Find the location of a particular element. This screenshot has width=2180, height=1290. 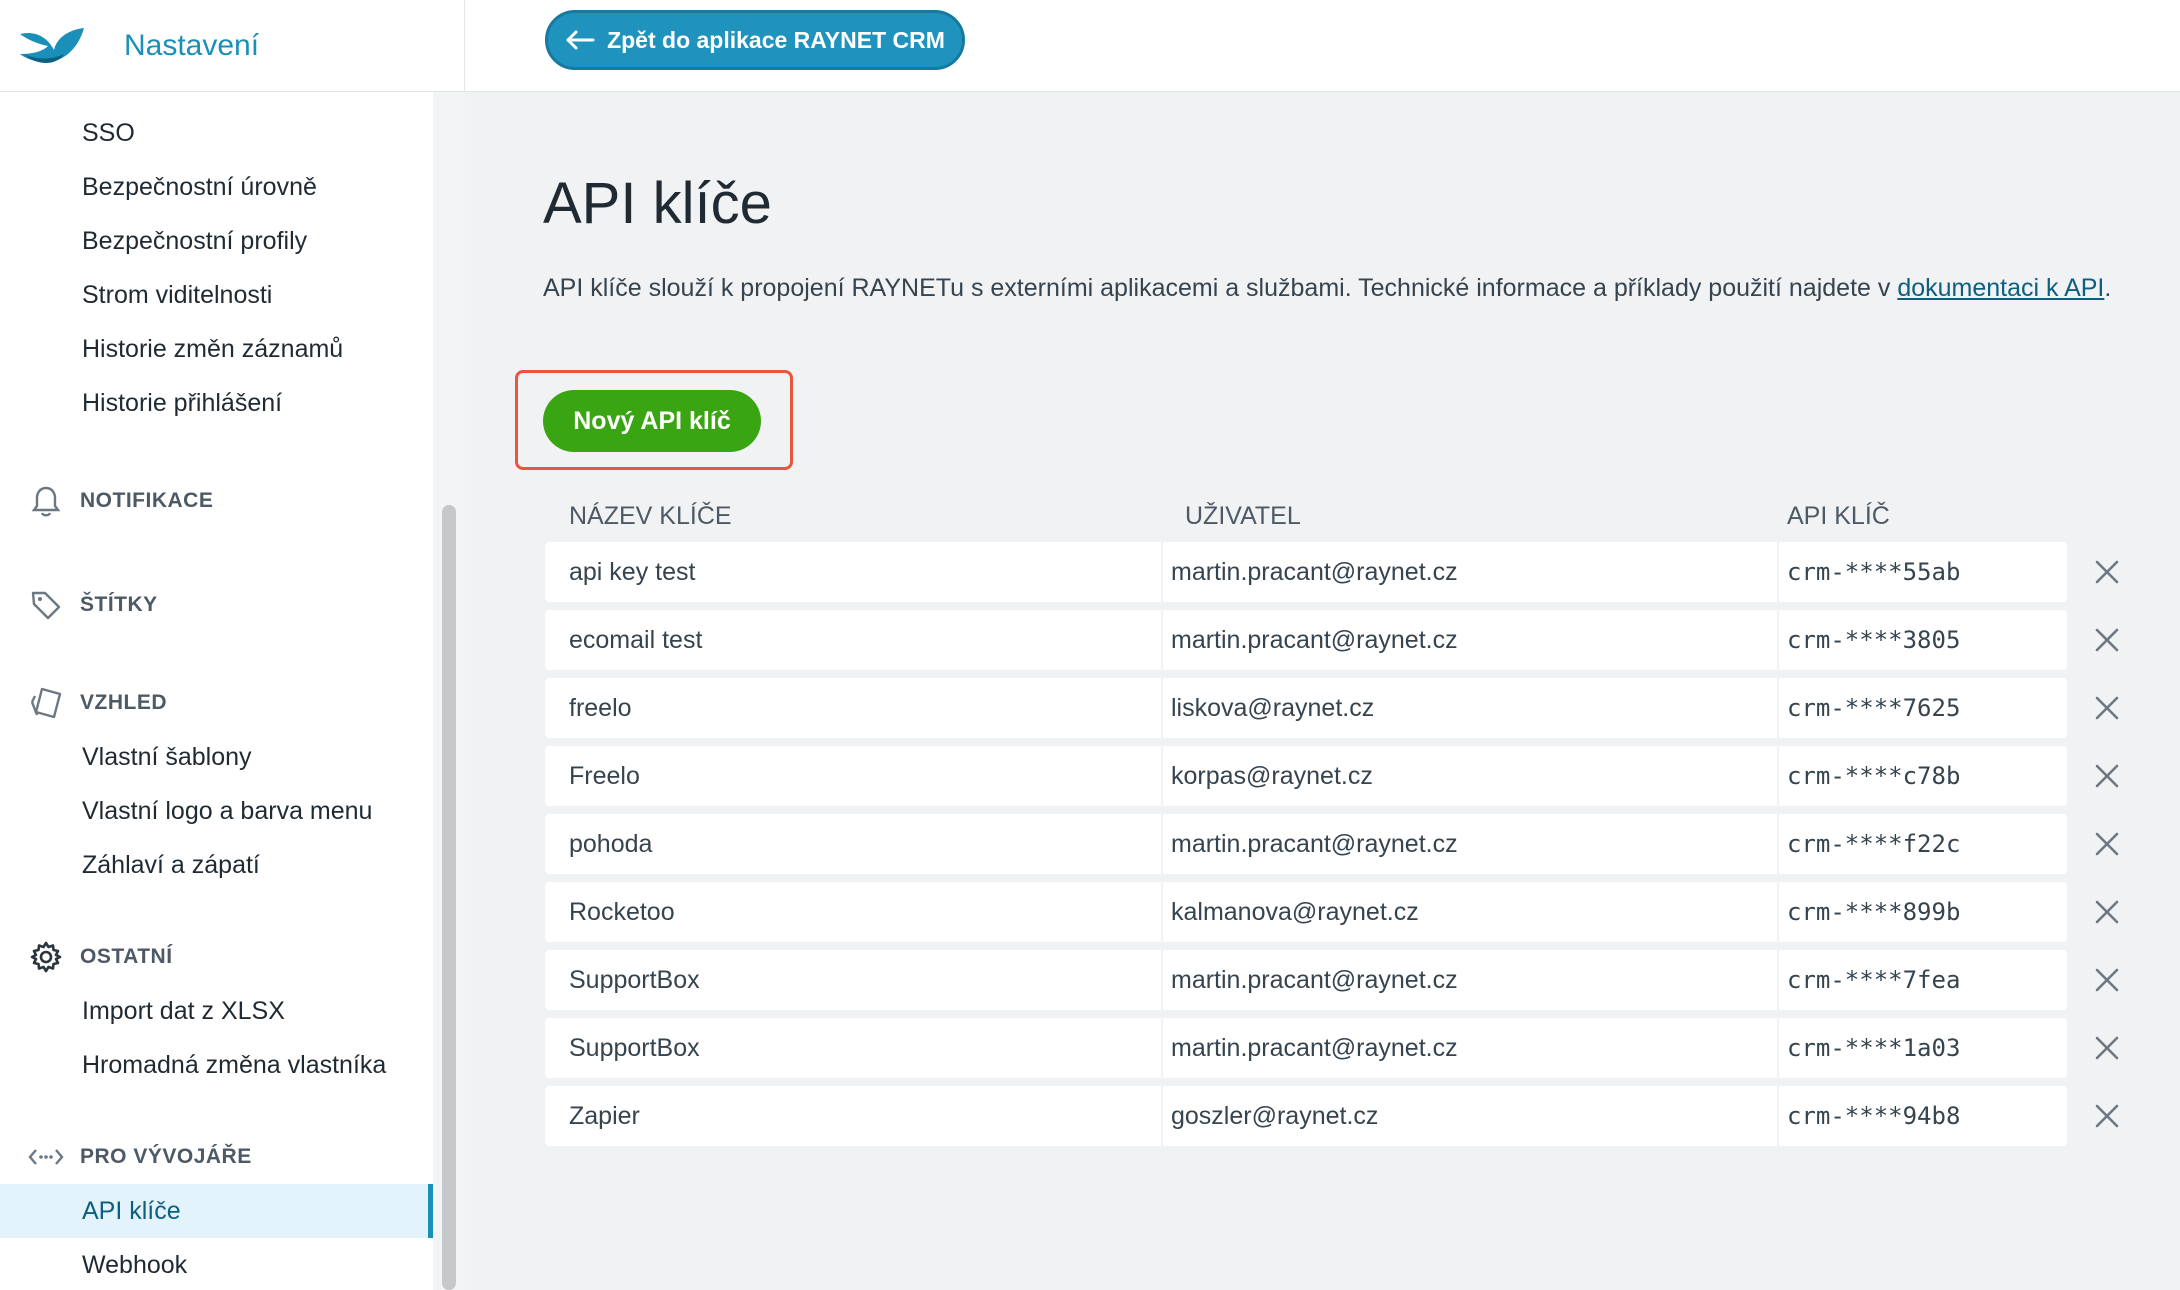

cell-api-key: crm-****7fea is located at coordinates (1922, 980).